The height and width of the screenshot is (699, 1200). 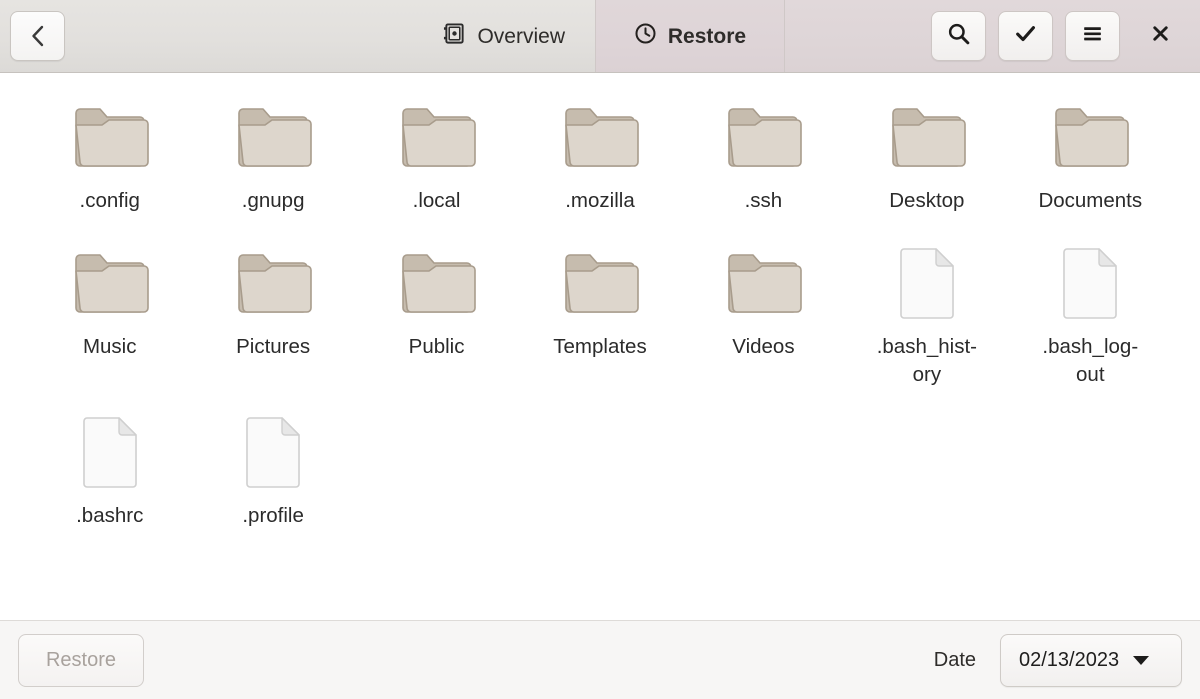 I want to click on file-item: .mozilla, so click(x=599, y=160).